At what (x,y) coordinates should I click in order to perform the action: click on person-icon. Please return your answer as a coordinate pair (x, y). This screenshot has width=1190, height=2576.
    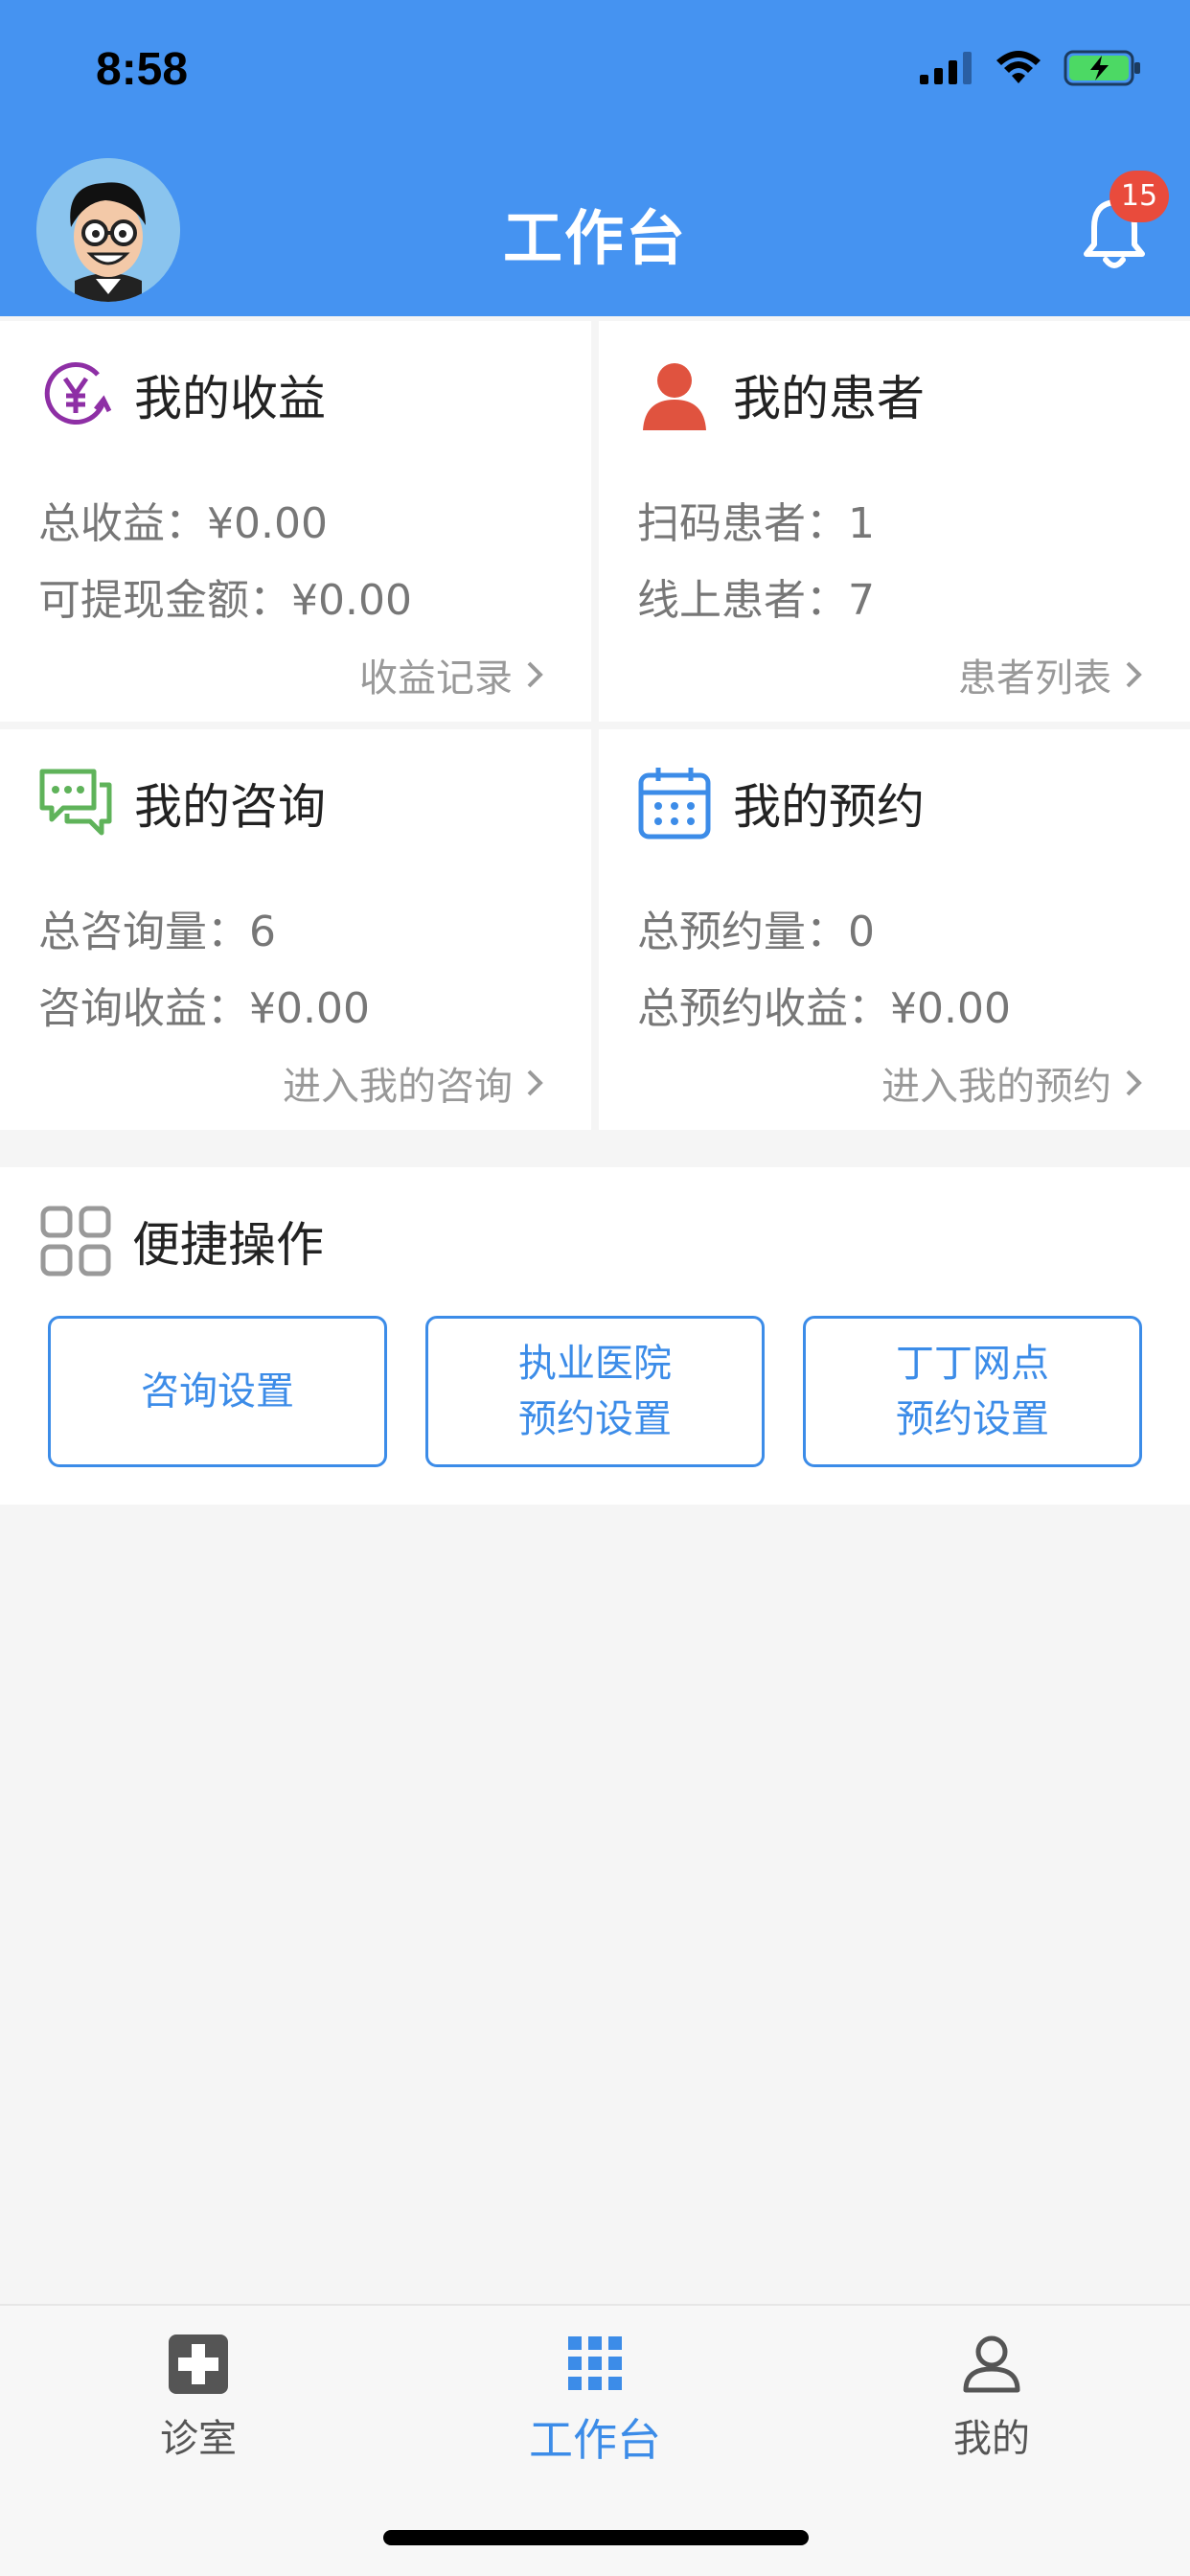
    Looking at the image, I should click on (674, 394).